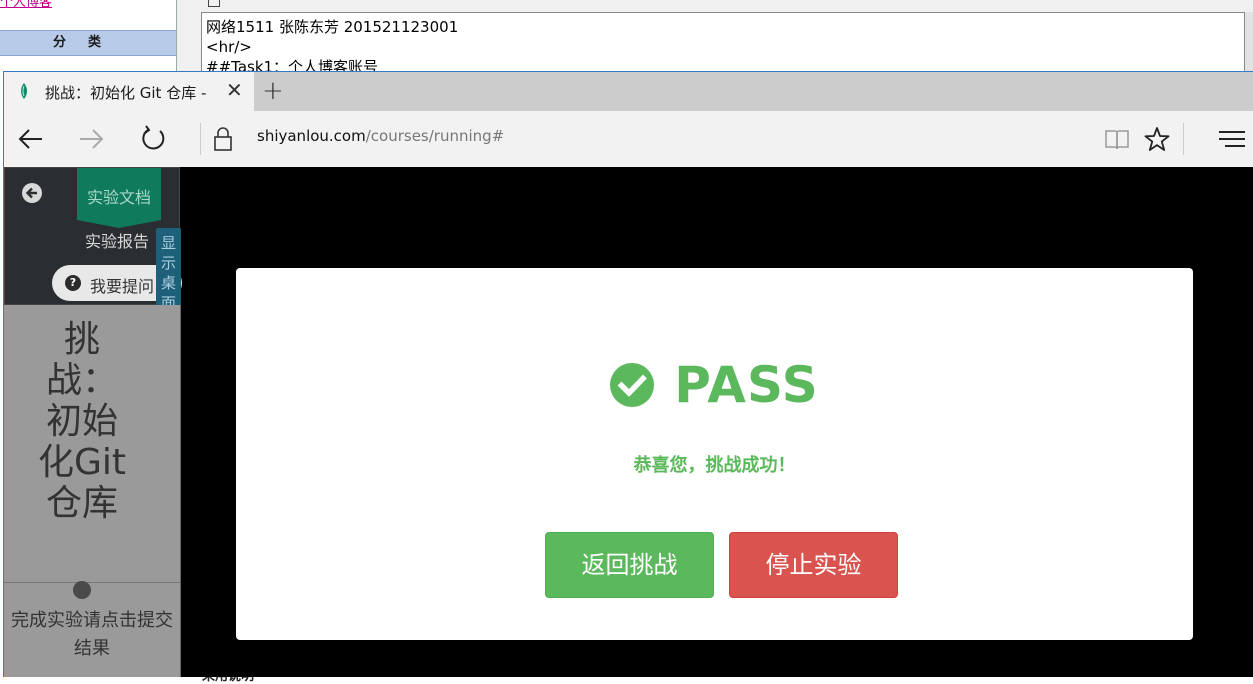  What do you see at coordinates (31, 139) in the screenshot?
I see `arrow-left-icon` at bounding box center [31, 139].